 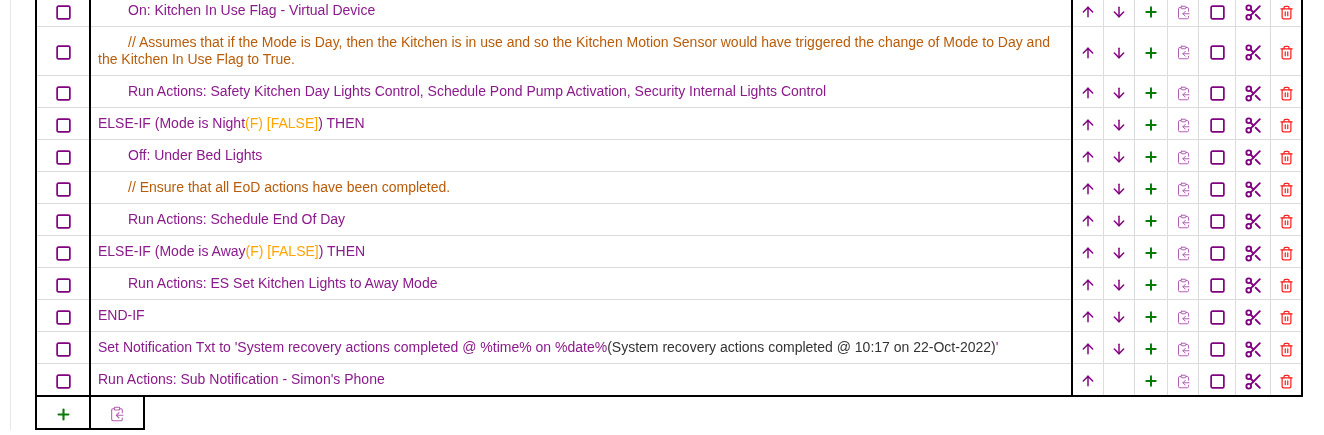 What do you see at coordinates (195, 155) in the screenshot?
I see `action-text: Off: Under Bed Lights` at bounding box center [195, 155].